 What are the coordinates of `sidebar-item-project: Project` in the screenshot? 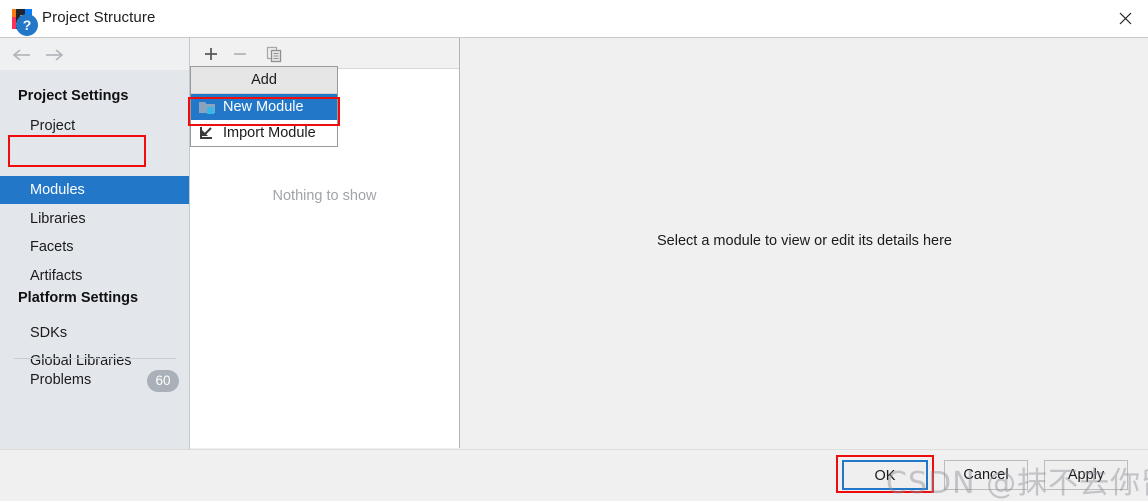 It's located at (94, 126).